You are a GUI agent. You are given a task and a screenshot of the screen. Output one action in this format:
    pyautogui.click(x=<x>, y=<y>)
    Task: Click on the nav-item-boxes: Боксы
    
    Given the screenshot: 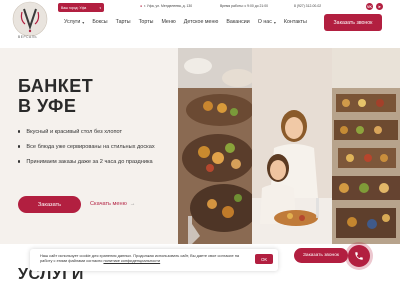 What is the action you would take?
    pyautogui.click(x=99, y=22)
    